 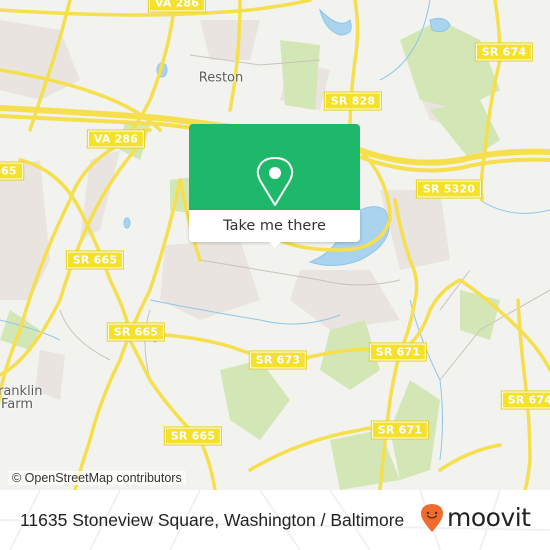 I want to click on road-shield-sr-665: 665, so click(x=11, y=171).